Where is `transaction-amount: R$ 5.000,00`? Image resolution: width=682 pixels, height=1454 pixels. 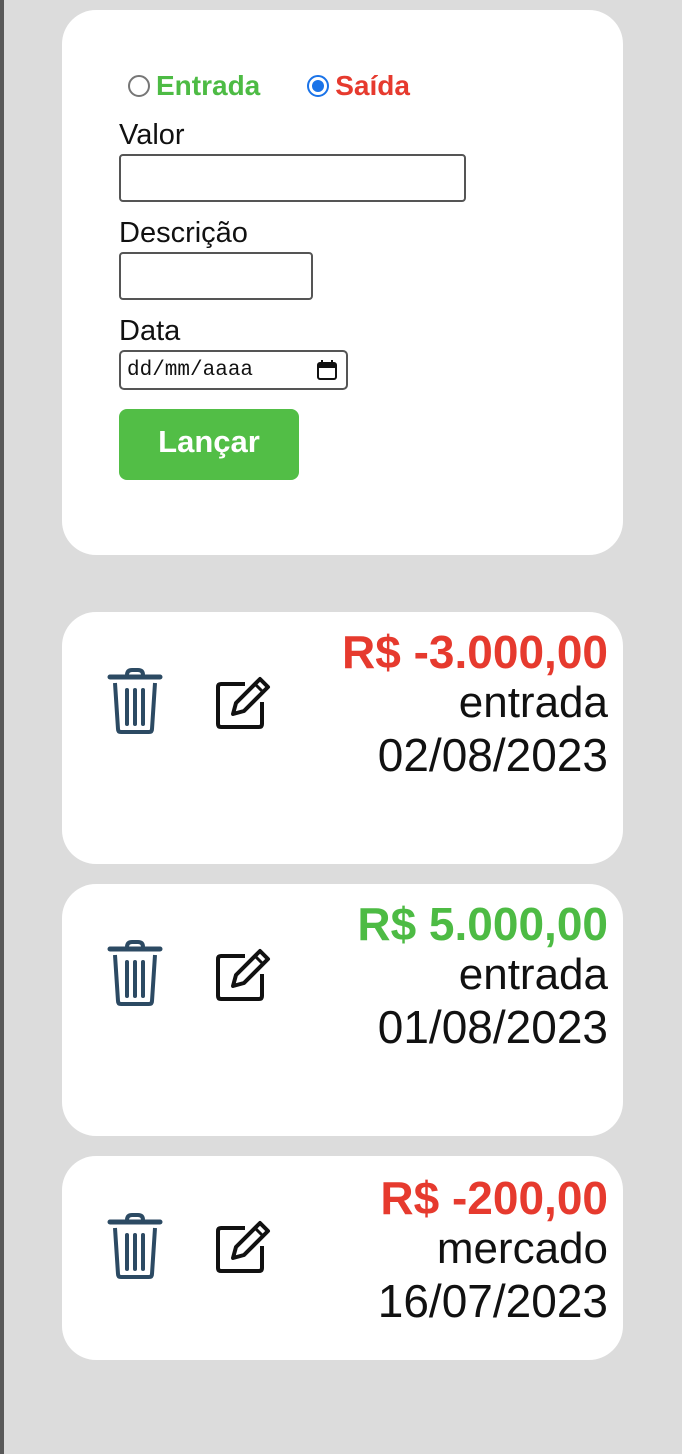
transaction-amount: R$ 5.000,00 is located at coordinates (482, 924).